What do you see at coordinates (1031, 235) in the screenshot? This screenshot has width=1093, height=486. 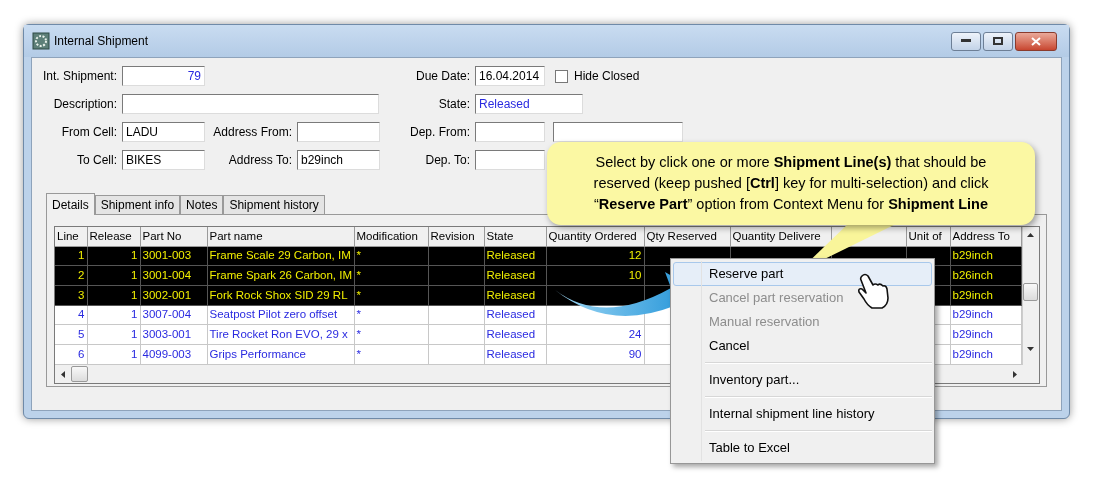 I see `scroll-up-icon` at bounding box center [1031, 235].